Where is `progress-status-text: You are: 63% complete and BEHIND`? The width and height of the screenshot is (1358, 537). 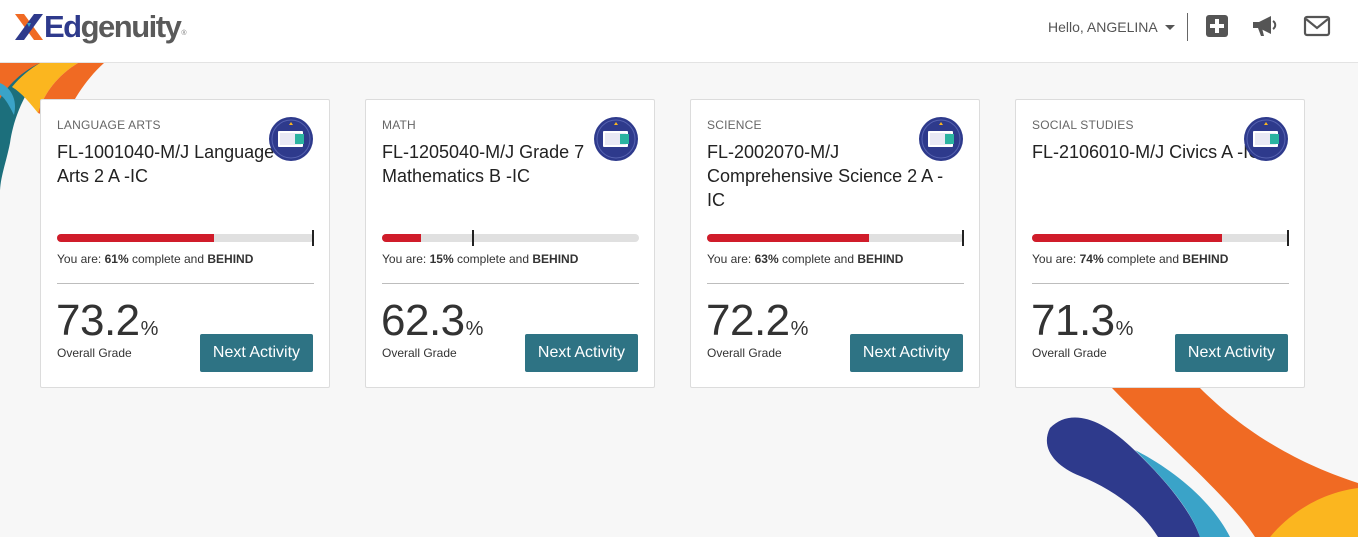
progress-status-text: You are: 63% complete and BEHIND is located at coordinates (805, 259).